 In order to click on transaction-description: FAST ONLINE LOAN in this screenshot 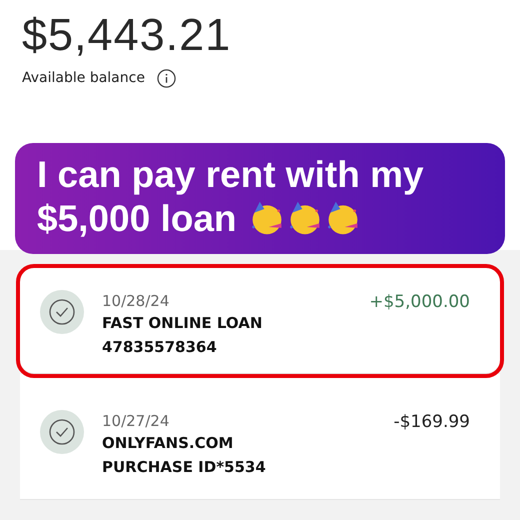, I will do `click(182, 323)`.